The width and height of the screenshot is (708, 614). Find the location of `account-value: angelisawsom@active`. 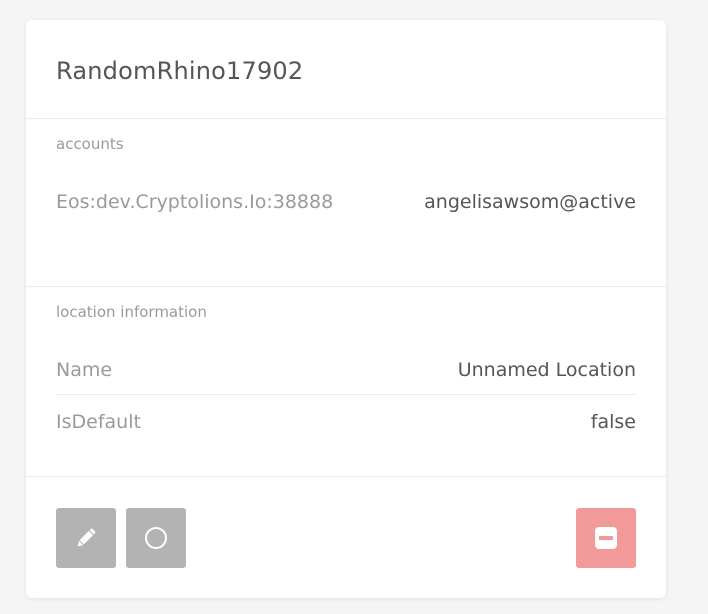

account-value: angelisawsom@active is located at coordinates (530, 202).